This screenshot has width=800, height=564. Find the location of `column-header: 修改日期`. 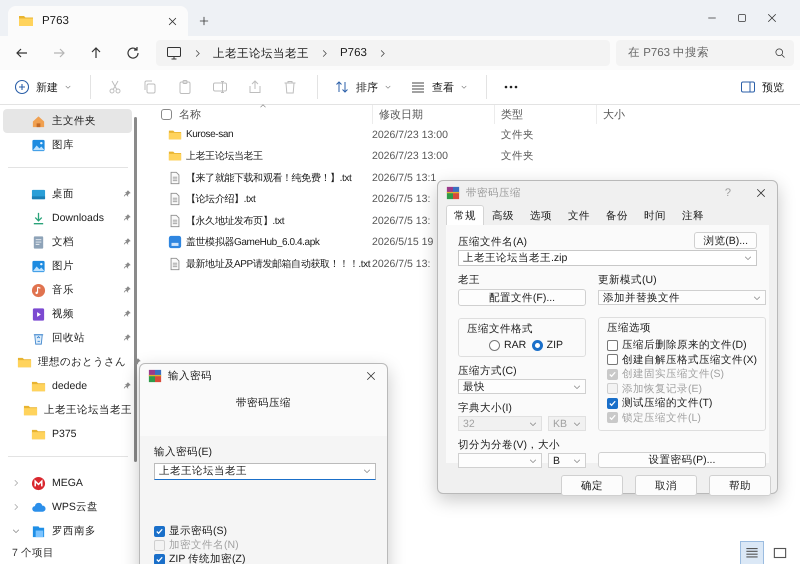

column-header: 修改日期 is located at coordinates (433, 114).